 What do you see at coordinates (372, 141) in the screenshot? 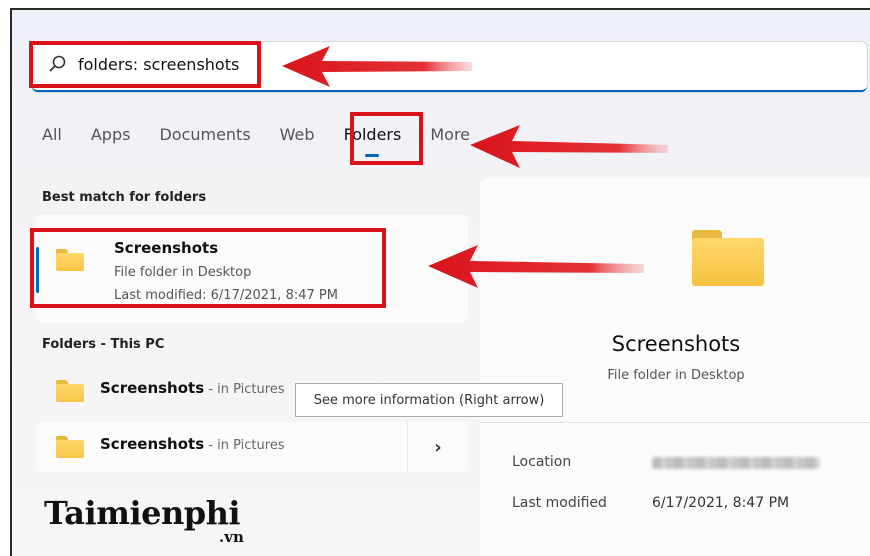
I see `tab-folders: Folders` at bounding box center [372, 141].